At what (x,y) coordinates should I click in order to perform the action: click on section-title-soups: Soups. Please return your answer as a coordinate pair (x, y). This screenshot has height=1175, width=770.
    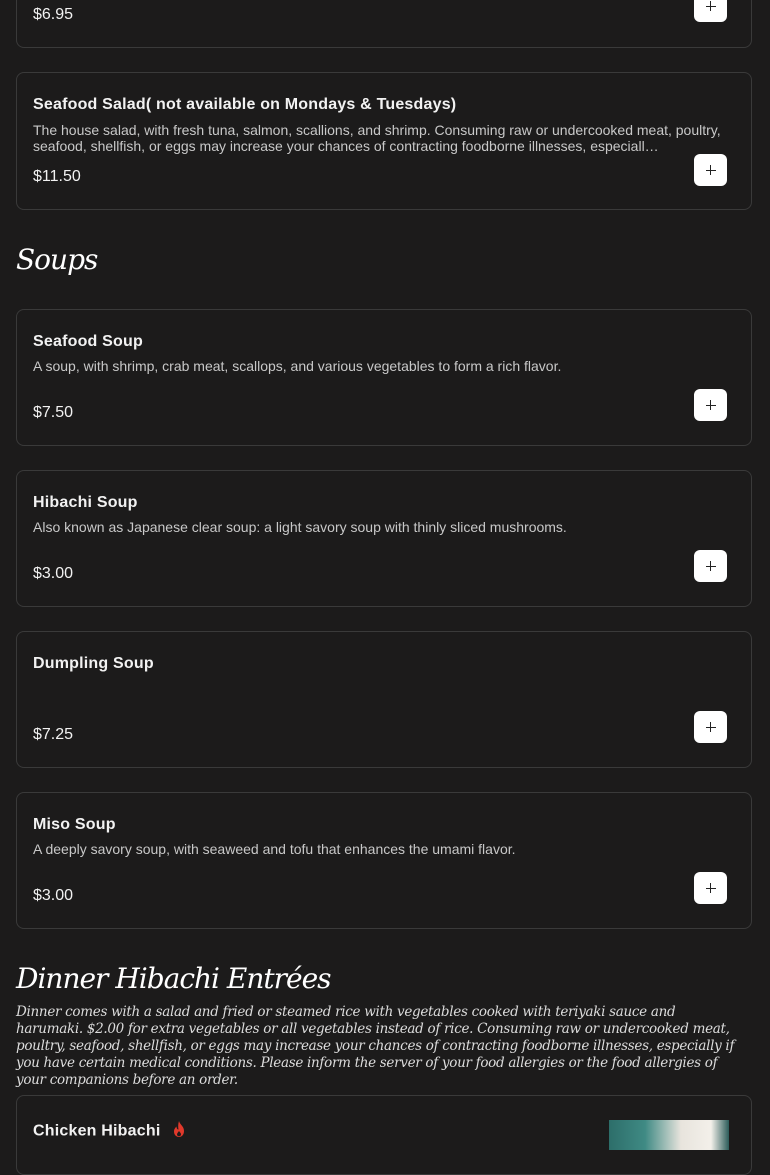
    Looking at the image, I should click on (57, 259).